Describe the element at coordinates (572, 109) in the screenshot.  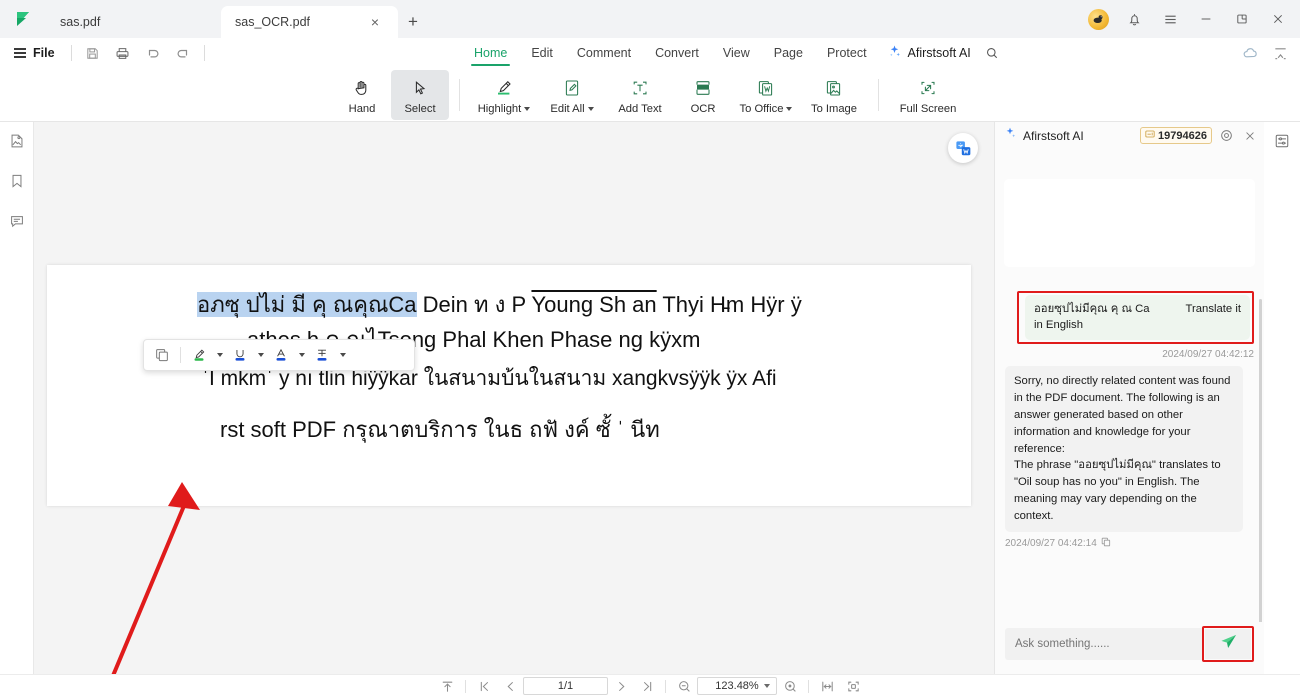
I see `tool-label: Edit All` at that location.